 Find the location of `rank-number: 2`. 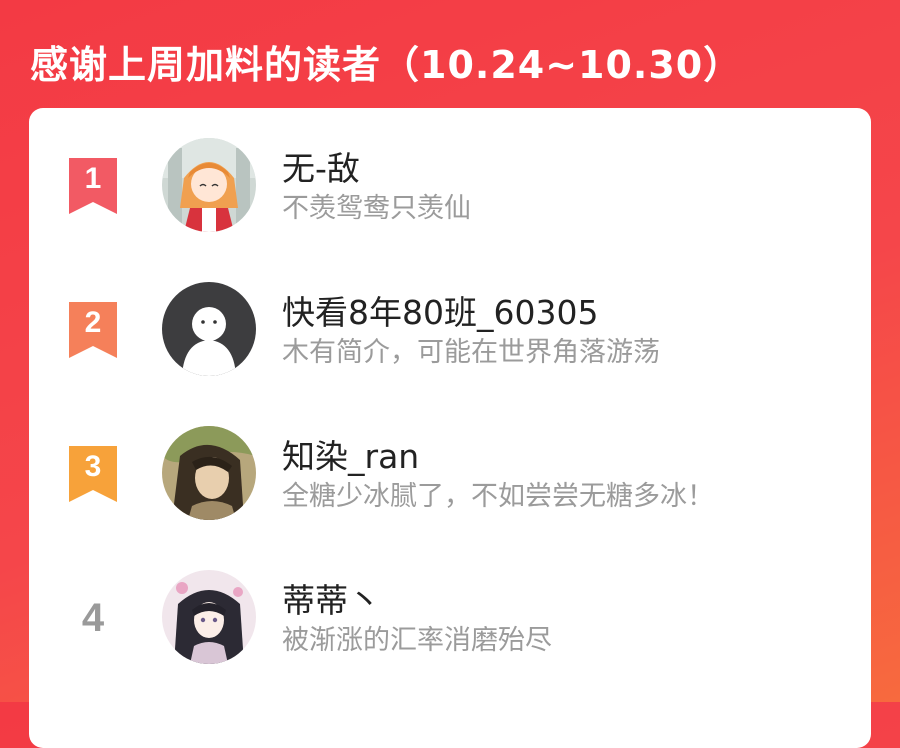

rank-number: 2 is located at coordinates (93, 322).